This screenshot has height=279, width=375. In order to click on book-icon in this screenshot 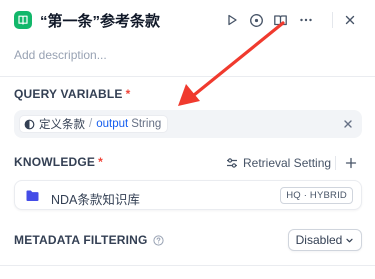, I will do `click(280, 20)`.